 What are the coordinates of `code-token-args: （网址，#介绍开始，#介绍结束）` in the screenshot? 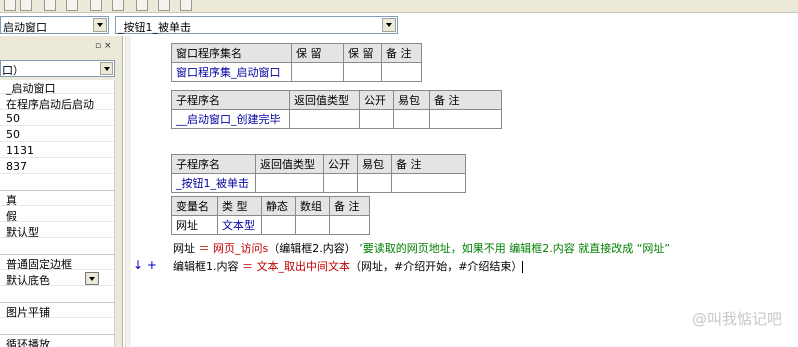 It's located at (436, 266).